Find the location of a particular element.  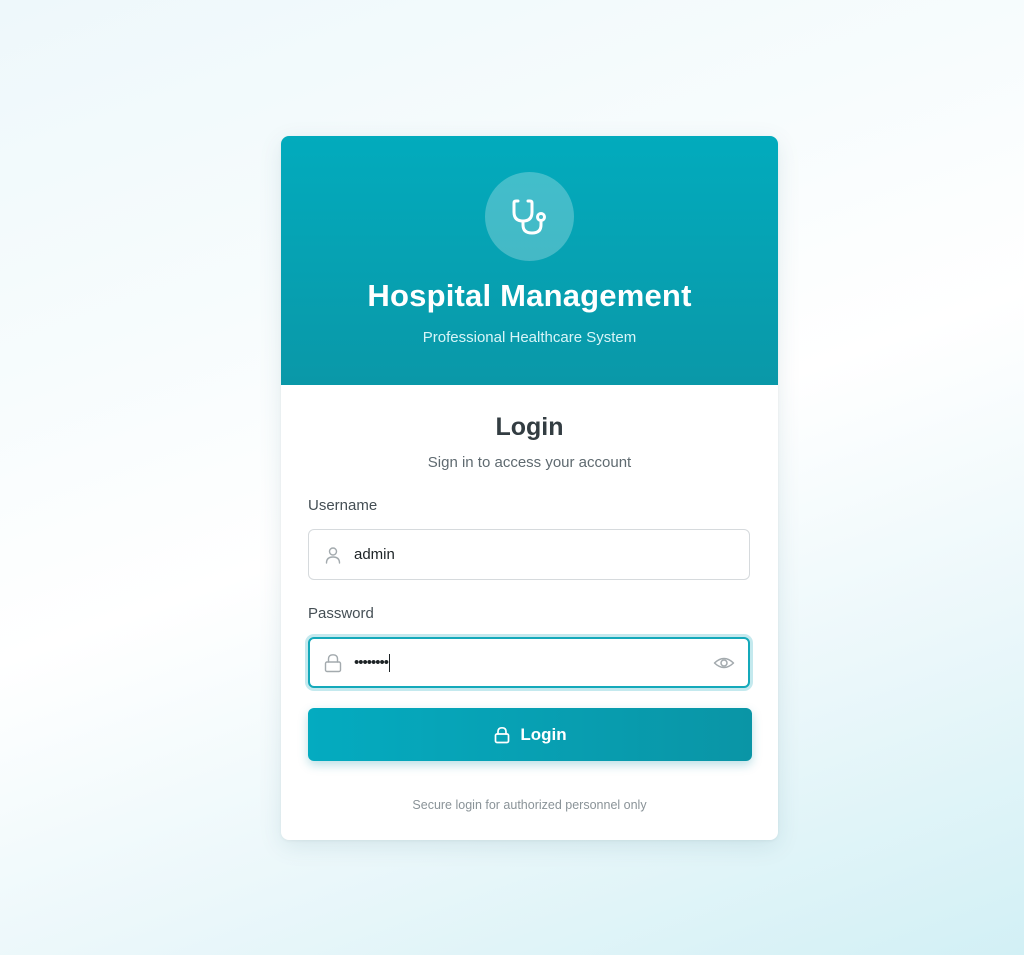

username-value: admin is located at coordinates (374, 554).